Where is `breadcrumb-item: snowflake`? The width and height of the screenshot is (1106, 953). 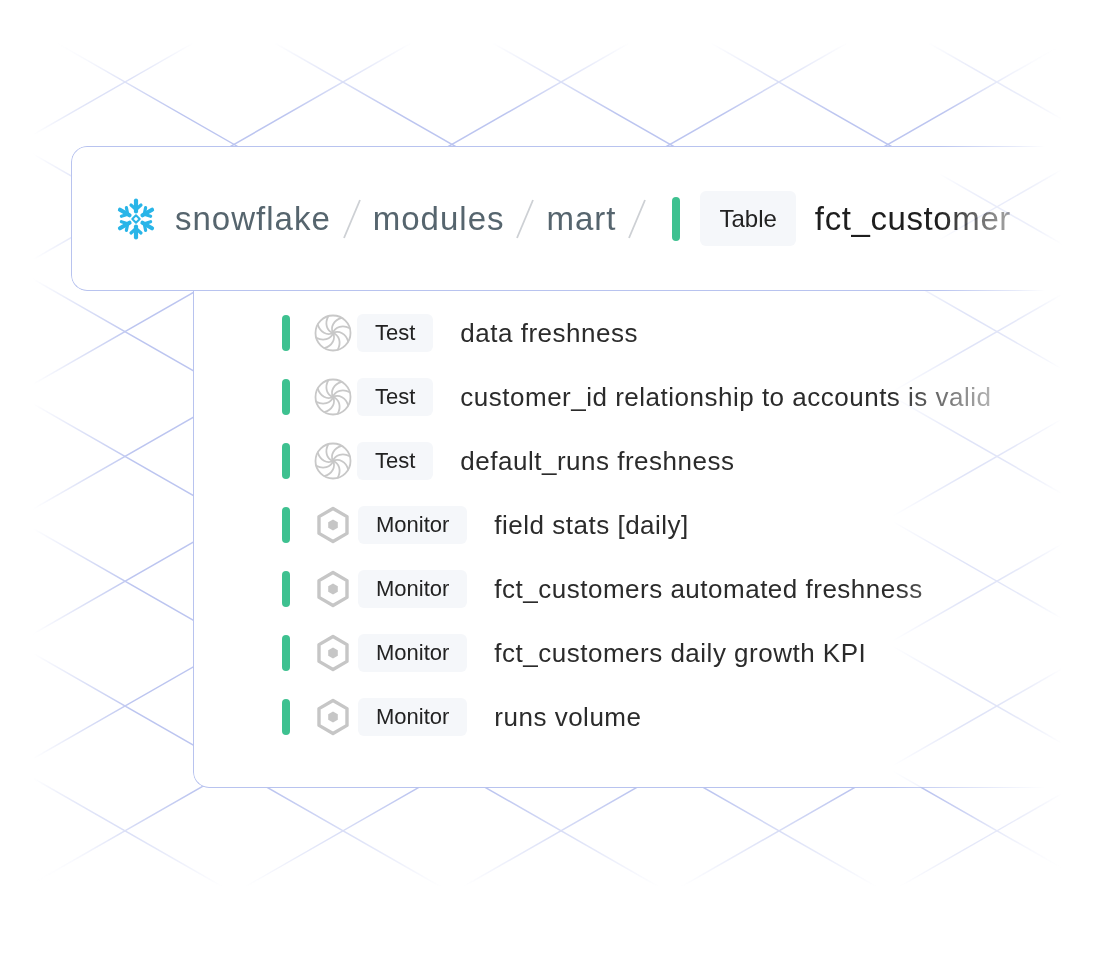
breadcrumb-item: snowflake is located at coordinates (253, 218).